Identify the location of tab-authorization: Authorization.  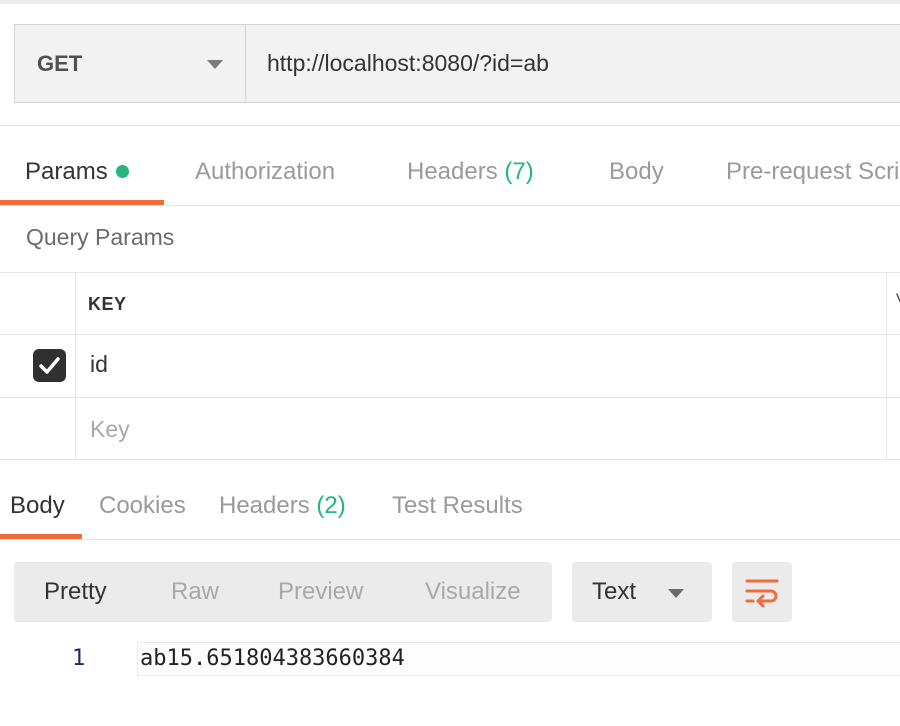
(265, 166).